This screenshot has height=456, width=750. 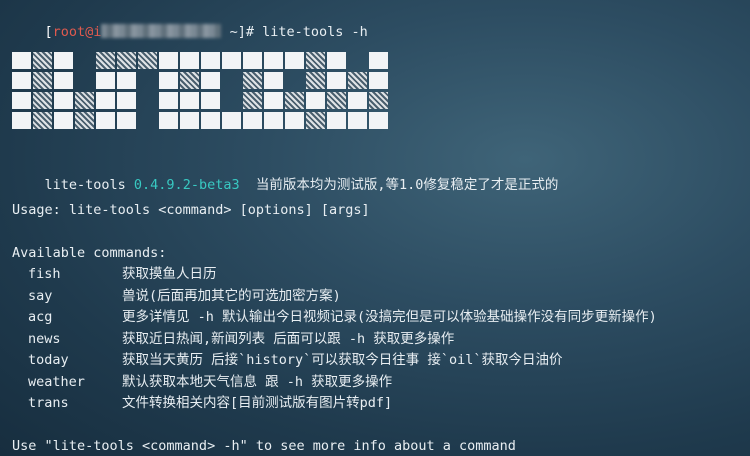 I want to click on version-notice: 当前版本均为测试版,等1.0修复稳定了才是正式的, so click(x=399, y=185).